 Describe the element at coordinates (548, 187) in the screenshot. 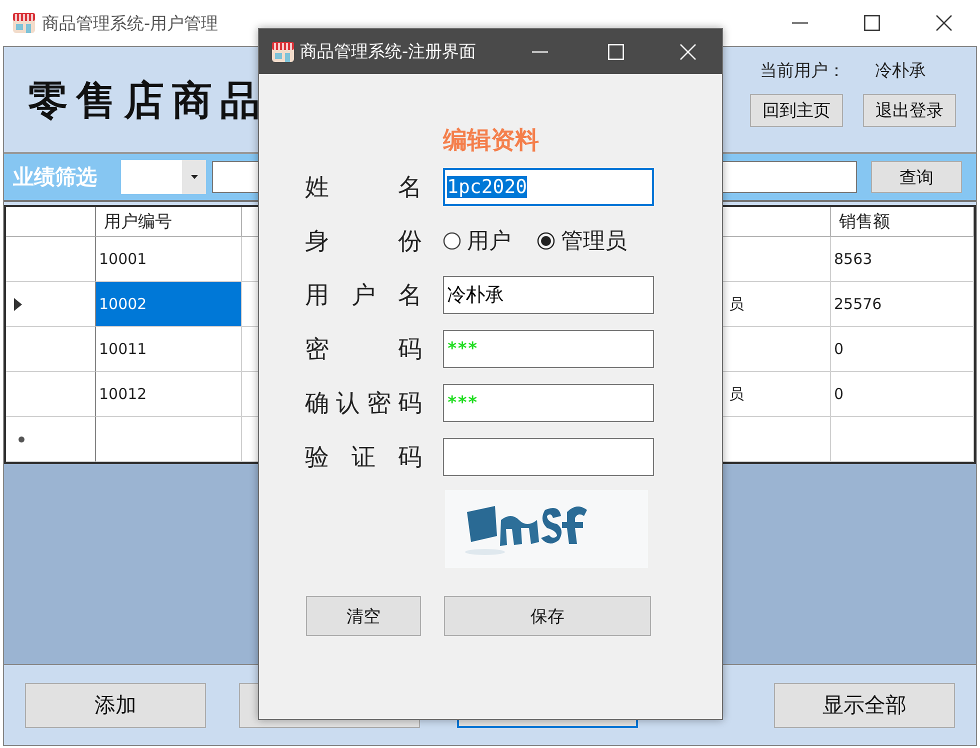

I see `input-field: 1pc2020` at that location.